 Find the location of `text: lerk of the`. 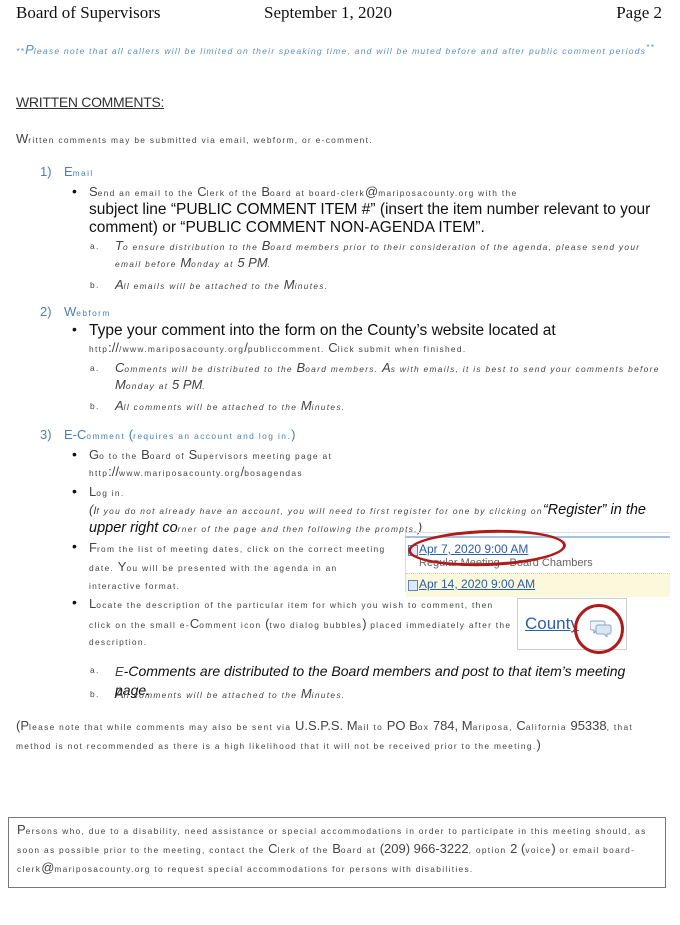

text: lerk of the is located at coordinates (305, 850).